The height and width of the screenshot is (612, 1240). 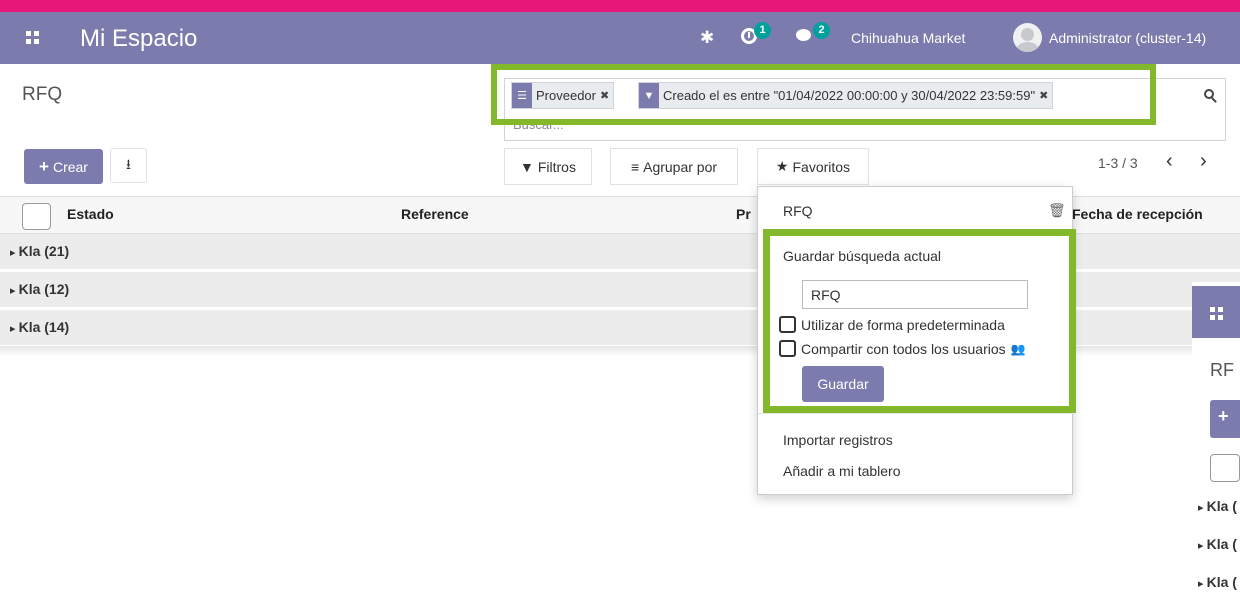 What do you see at coordinates (1222, 370) in the screenshot?
I see `ghost-breadcrumb: RF` at bounding box center [1222, 370].